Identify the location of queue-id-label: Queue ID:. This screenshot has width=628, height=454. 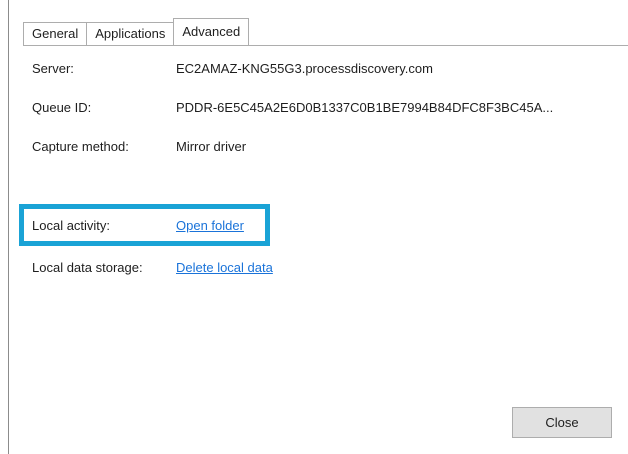
(62, 107).